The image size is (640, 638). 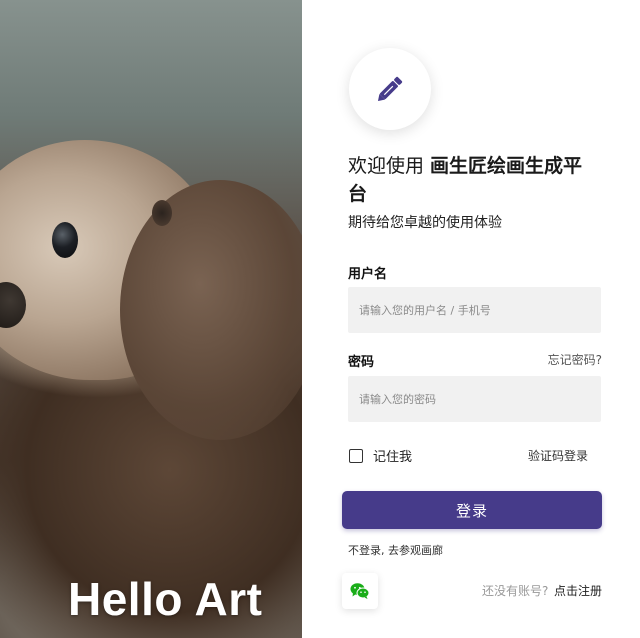 What do you see at coordinates (558, 455) in the screenshot?
I see `code-login-link: 验证码登录` at bounding box center [558, 455].